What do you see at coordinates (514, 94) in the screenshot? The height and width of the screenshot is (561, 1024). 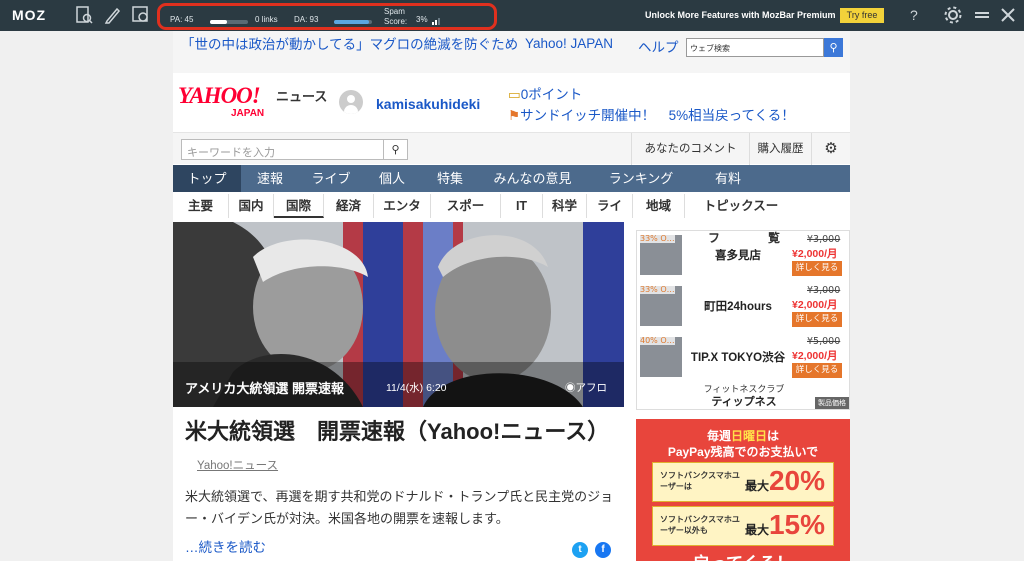 I see `coin-icon: ▭` at bounding box center [514, 94].